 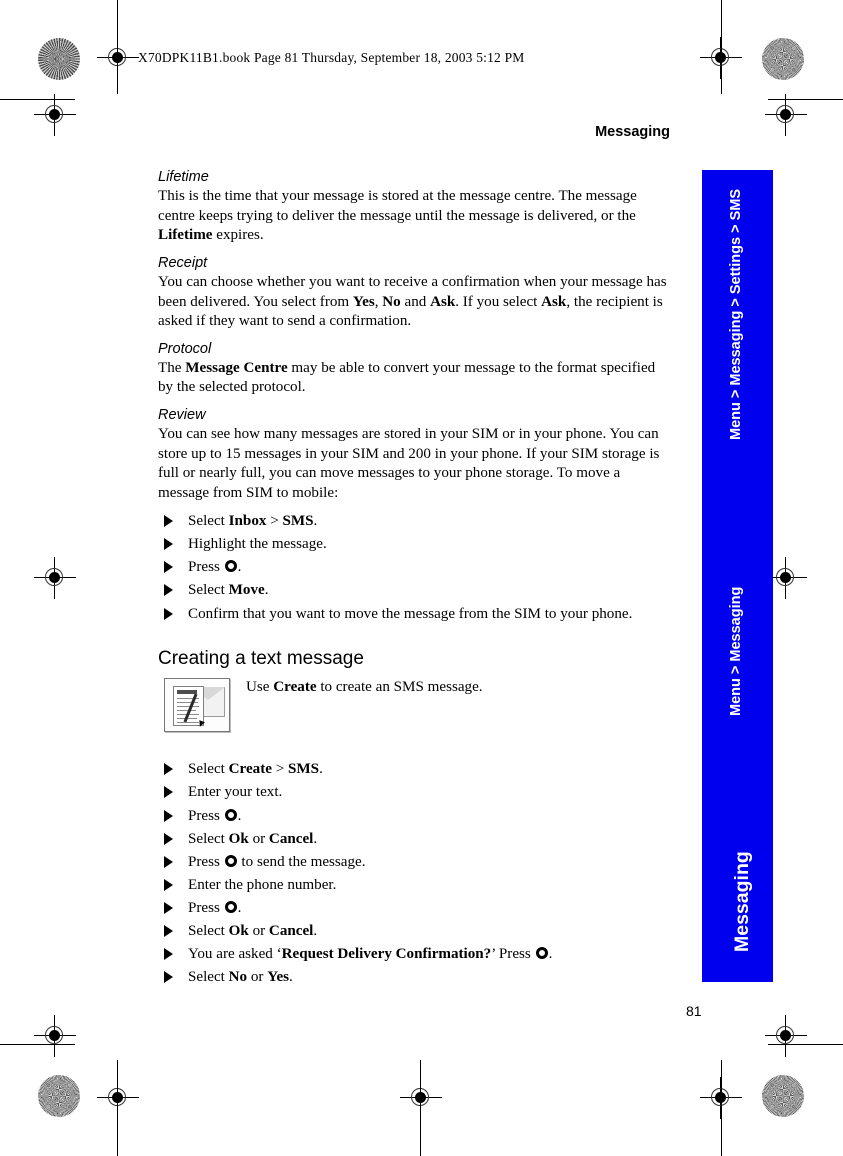 What do you see at coordinates (201, 724) in the screenshot?
I see `pen-tip-icon` at bounding box center [201, 724].